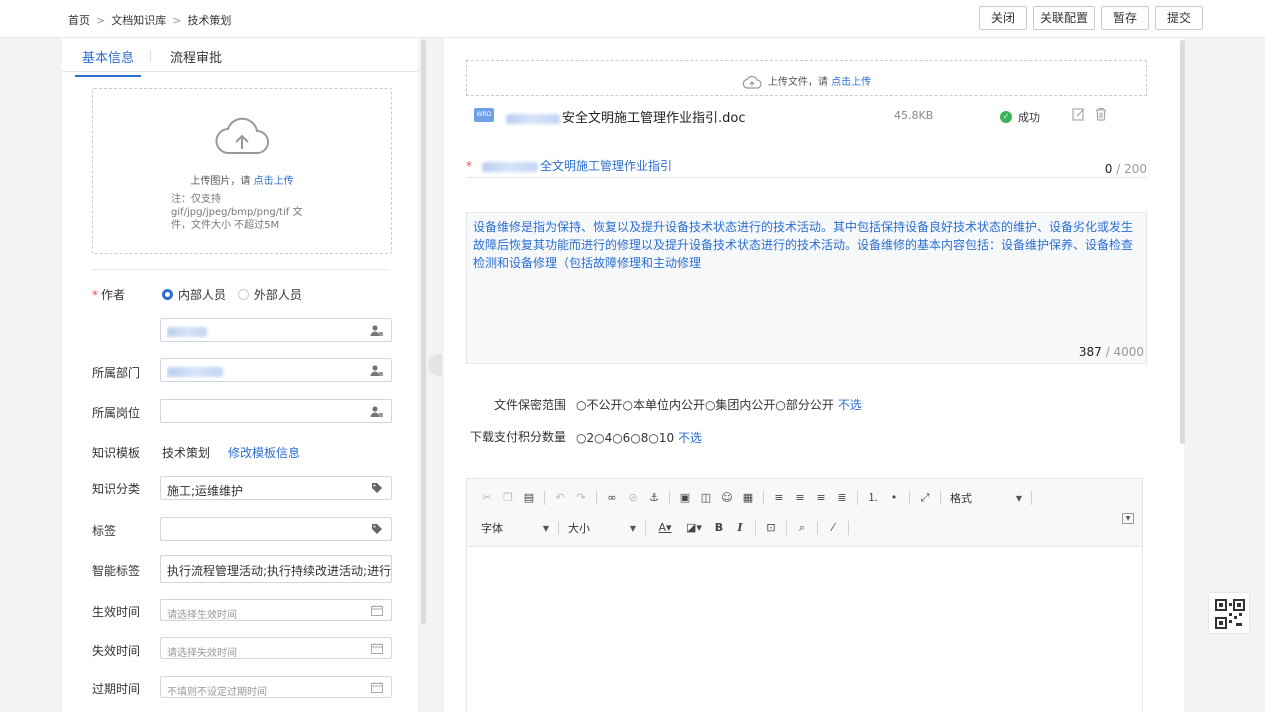  Describe the element at coordinates (1002, 18) in the screenshot. I see `close-button: 关闭` at that location.